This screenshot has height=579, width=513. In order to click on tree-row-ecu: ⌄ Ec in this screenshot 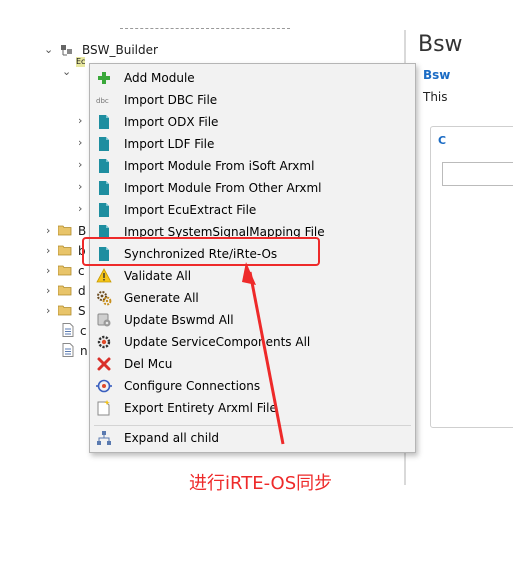, I will do `click(77, 69)`.